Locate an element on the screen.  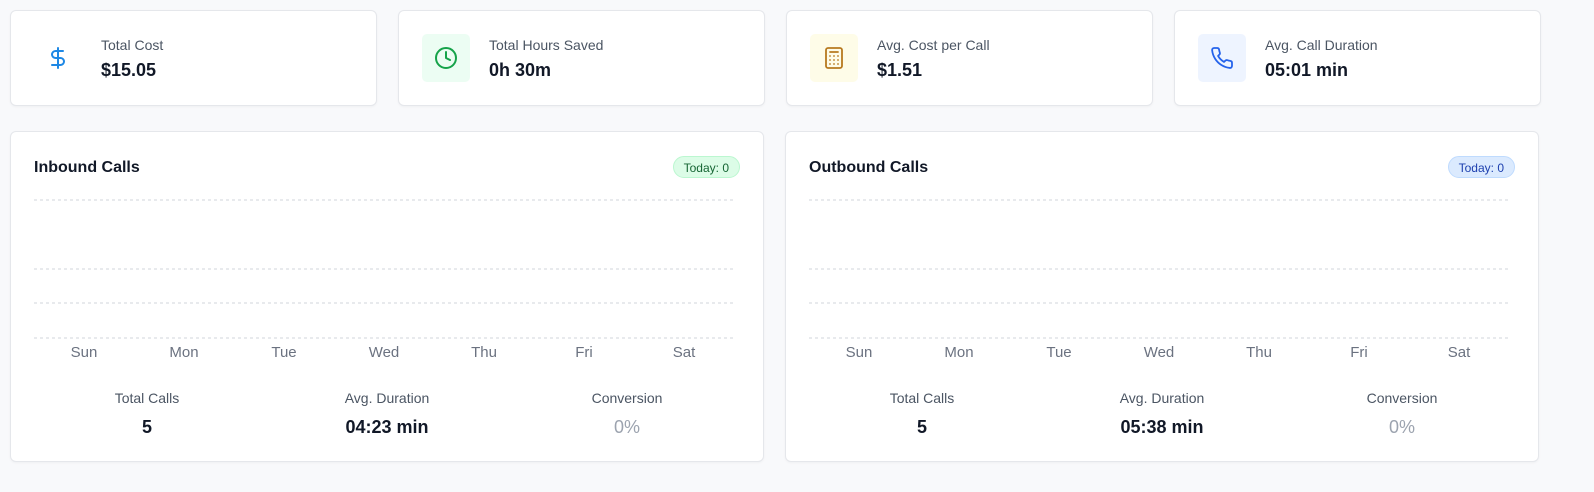
stat-card-total-cost: Total Cost $15.05 is located at coordinates (193, 58).